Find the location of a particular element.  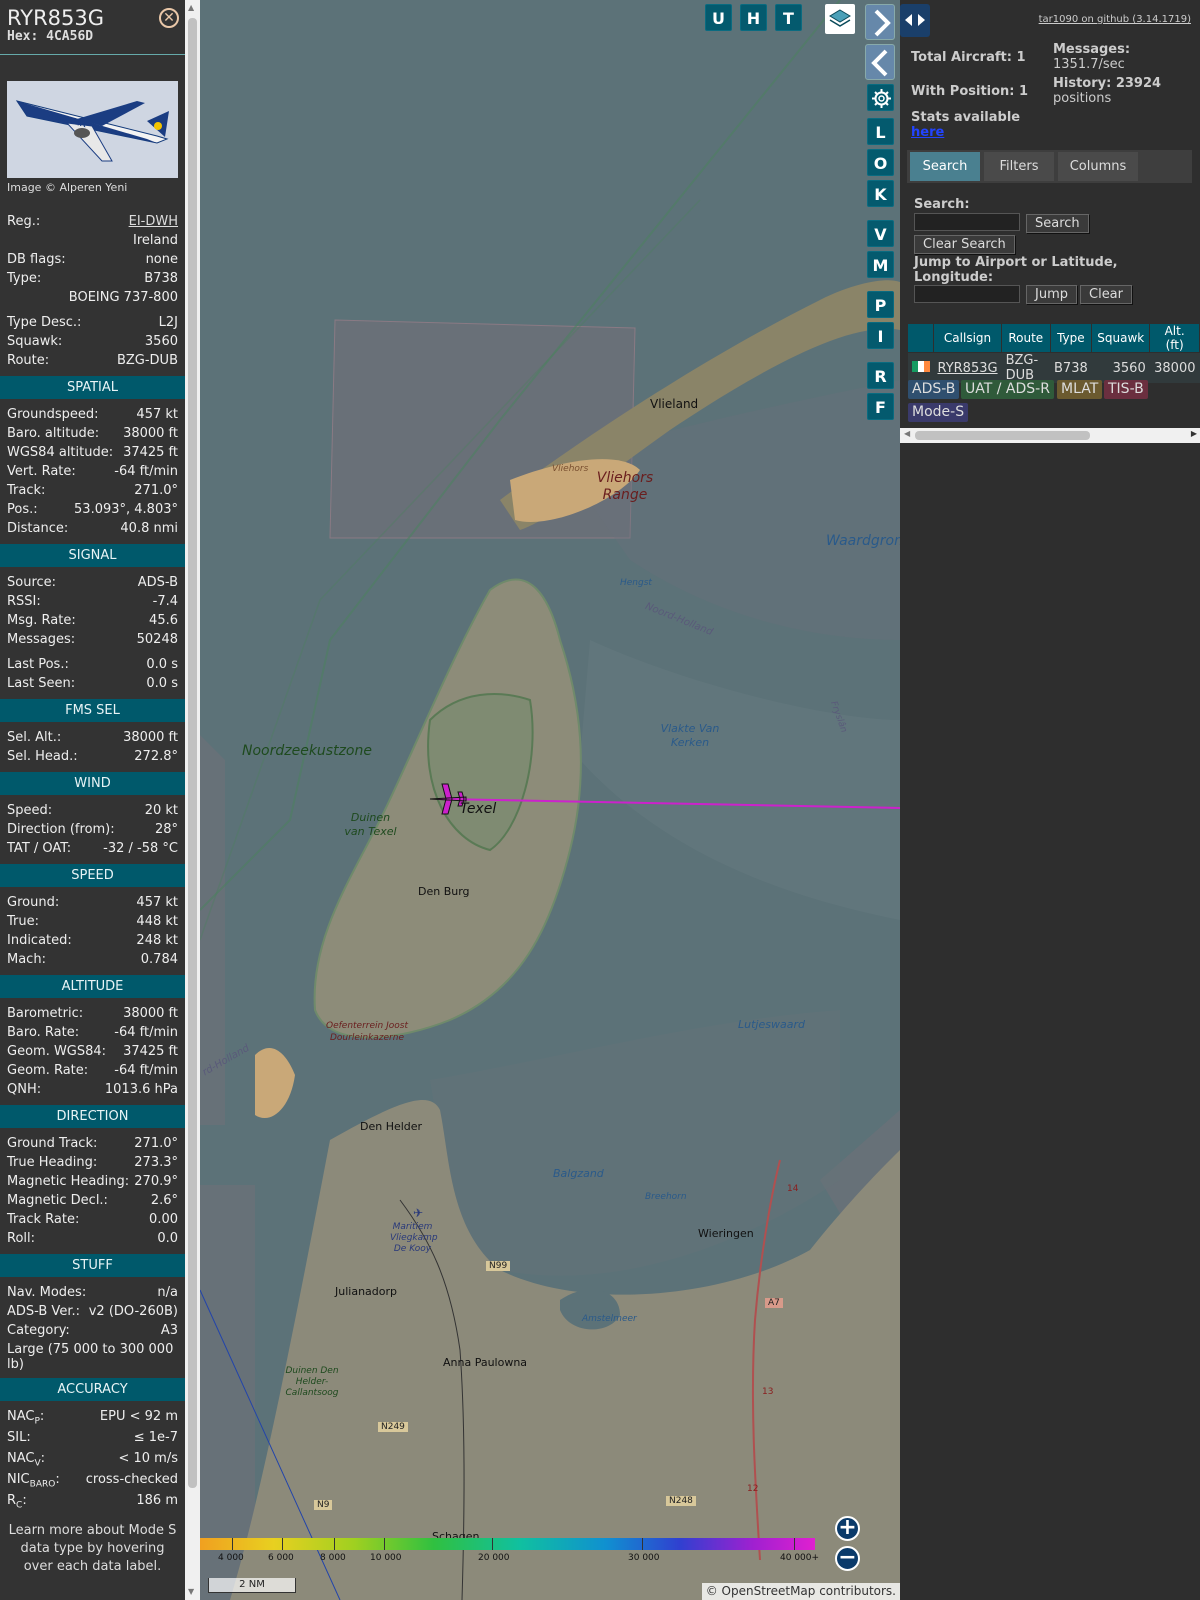

squawk-row: Squawk: 3560 is located at coordinates (92, 341).